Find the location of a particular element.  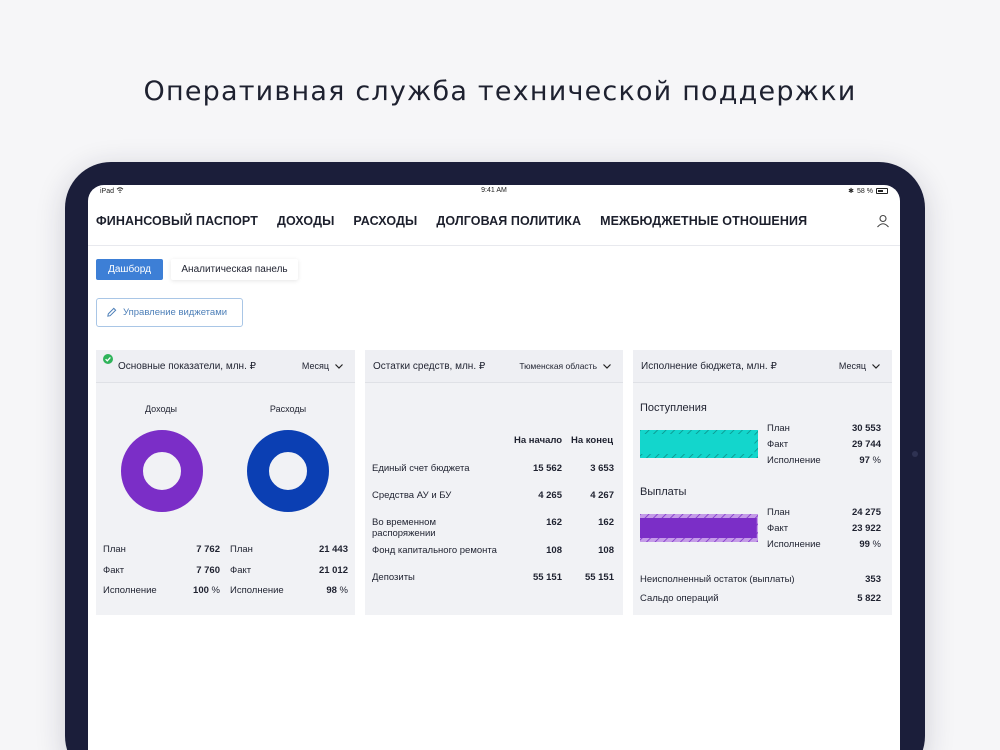

receipts-exec-unit: % is located at coordinates (876, 460).